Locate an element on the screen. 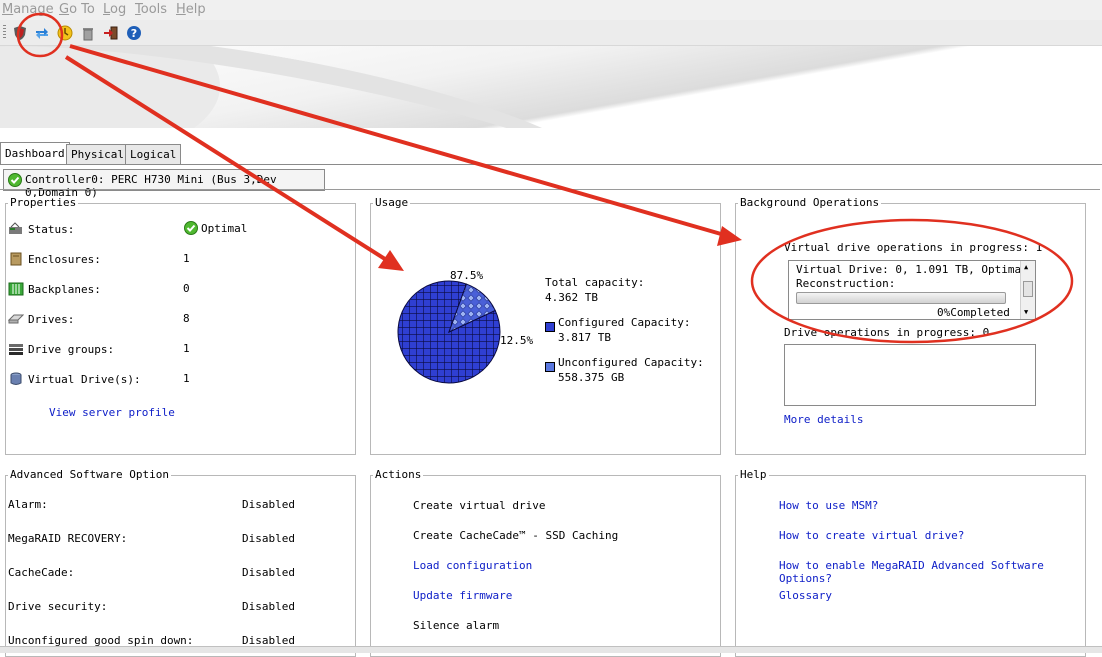  drives-row: Drives: is located at coordinates (41, 319).